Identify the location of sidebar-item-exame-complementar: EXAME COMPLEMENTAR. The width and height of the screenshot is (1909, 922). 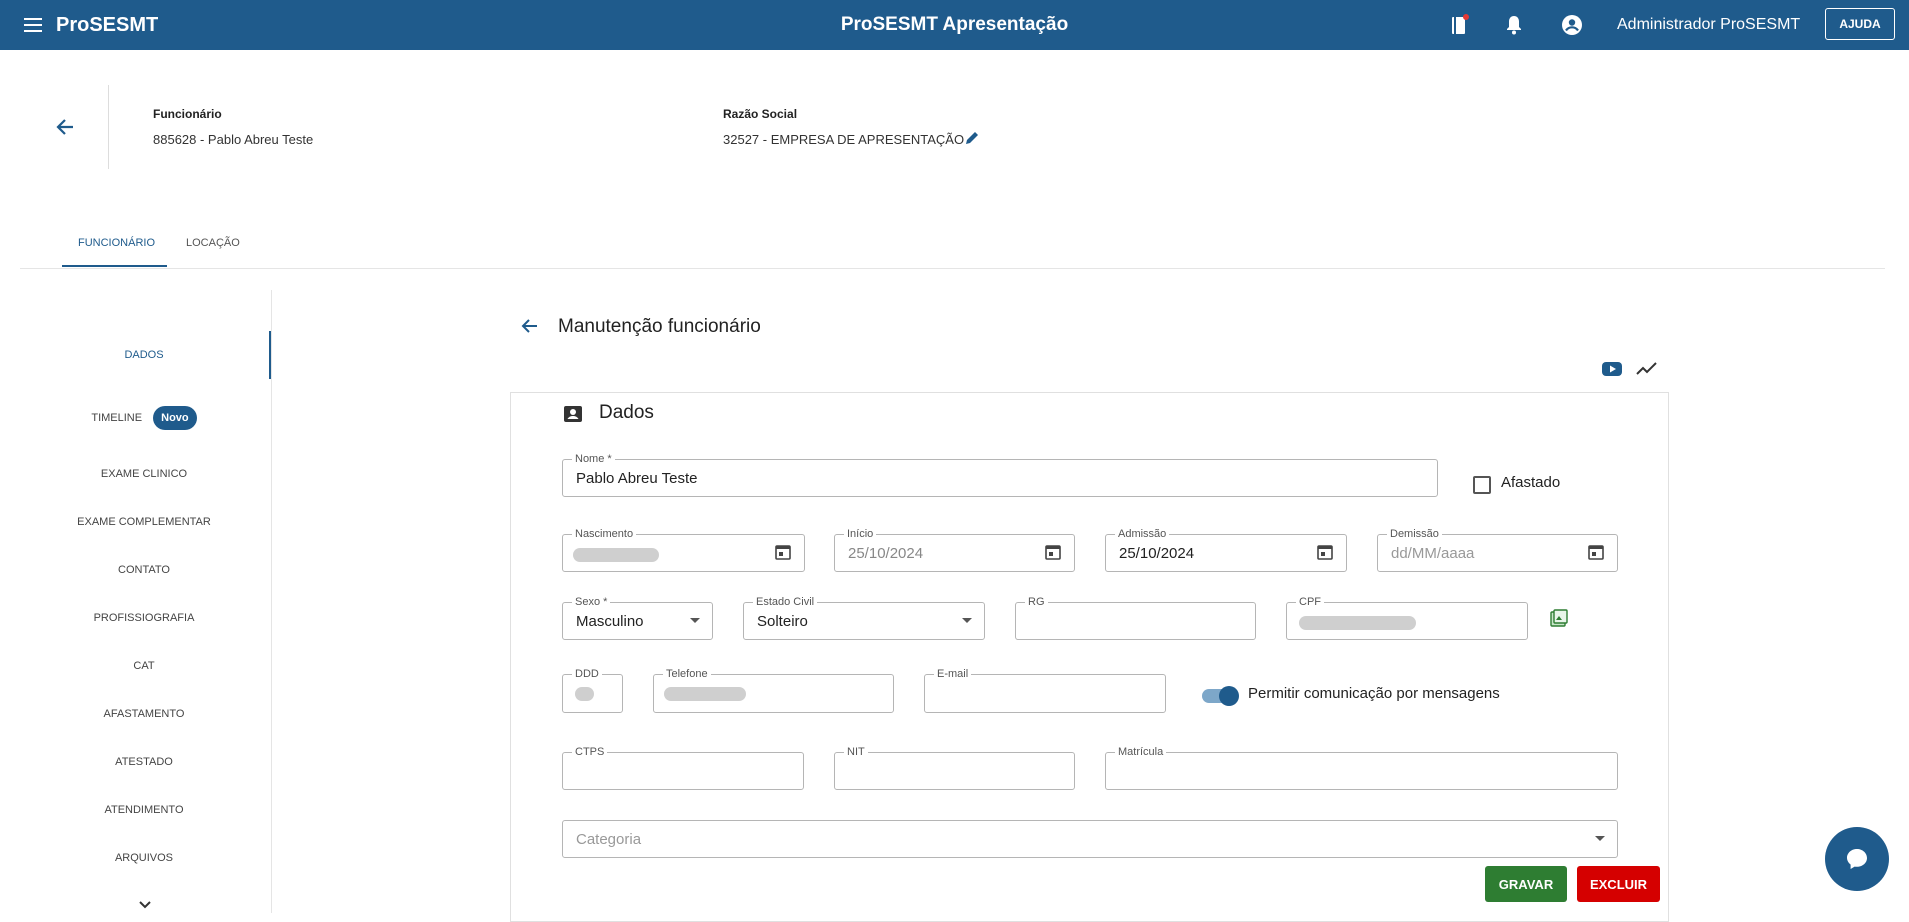
(144, 522).